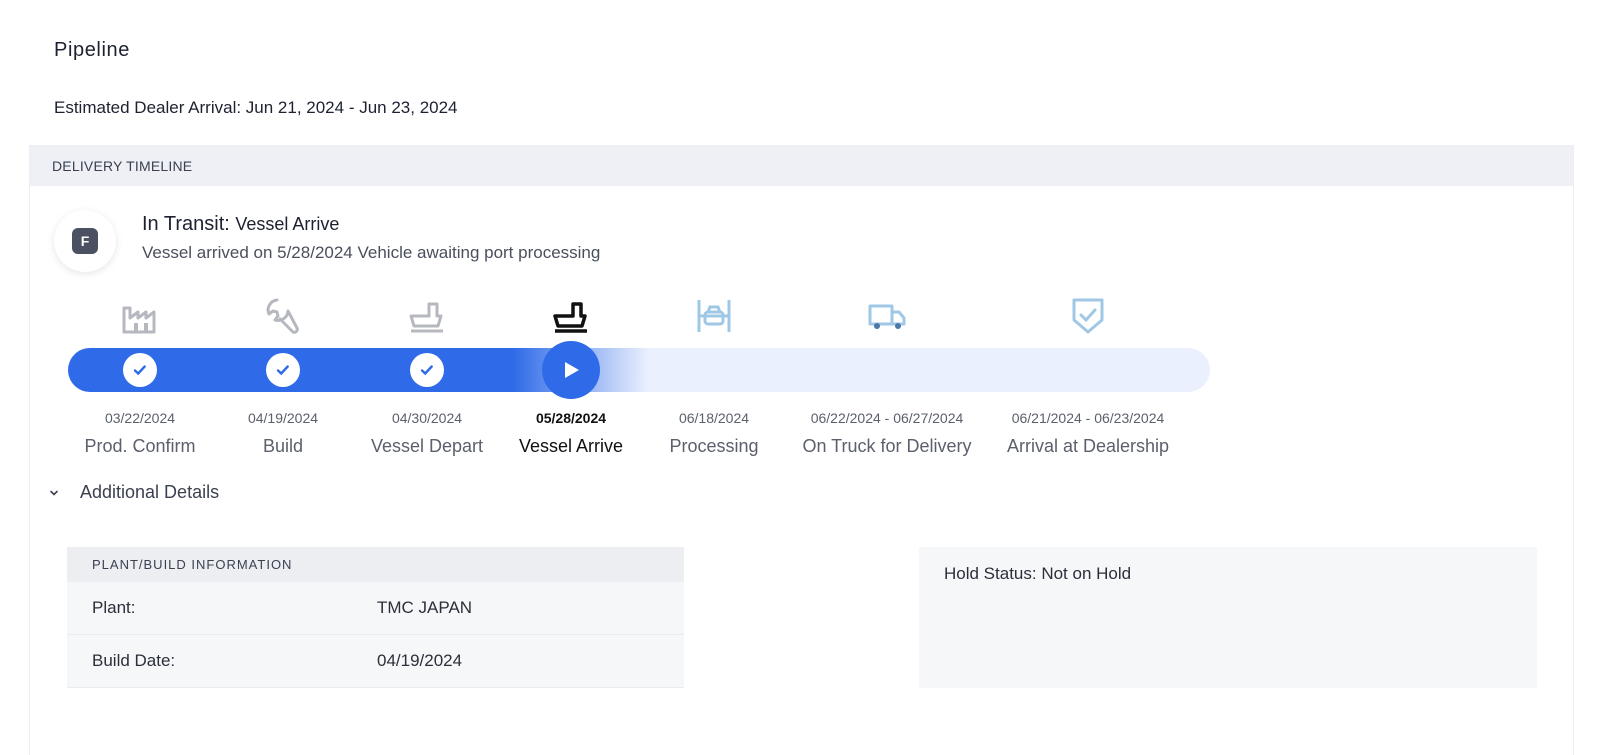 This screenshot has height=755, width=1599. What do you see at coordinates (283, 418) in the screenshot?
I see `step-date: 04/19/2024` at bounding box center [283, 418].